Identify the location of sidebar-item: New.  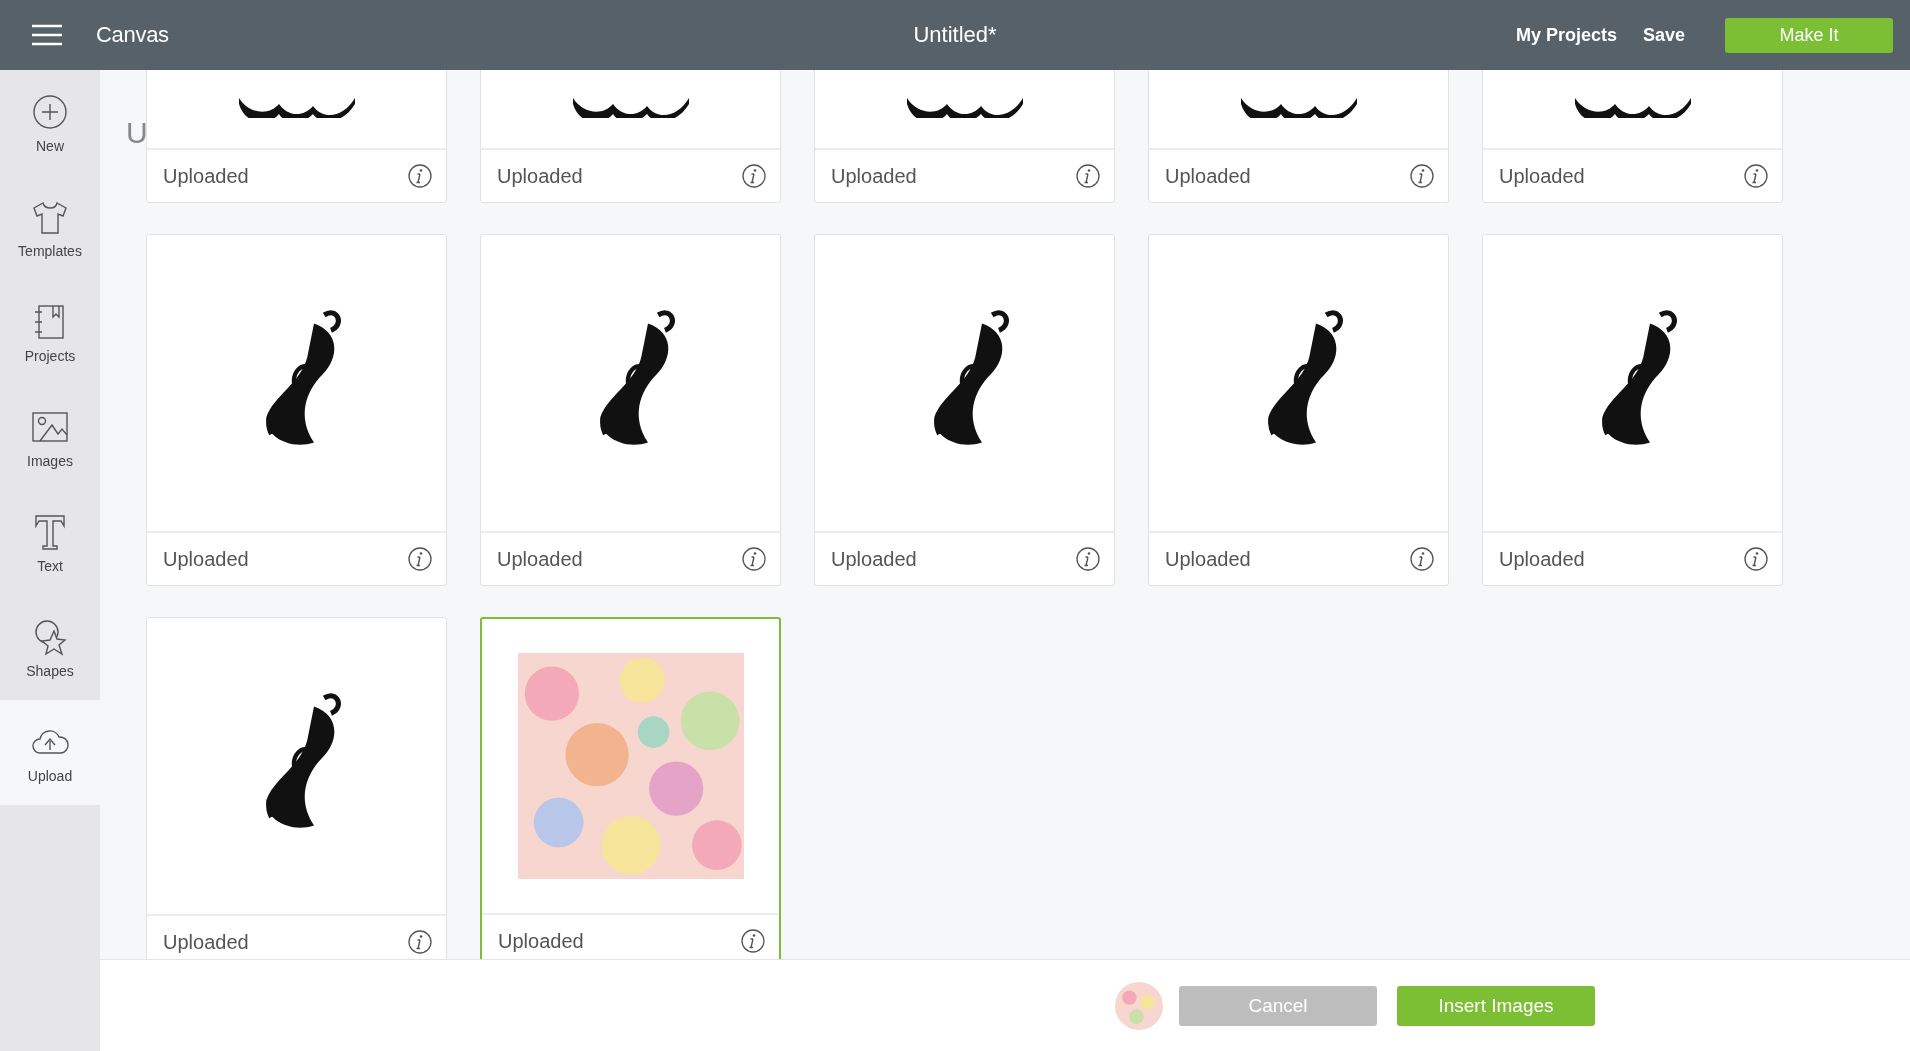
(50, 122).